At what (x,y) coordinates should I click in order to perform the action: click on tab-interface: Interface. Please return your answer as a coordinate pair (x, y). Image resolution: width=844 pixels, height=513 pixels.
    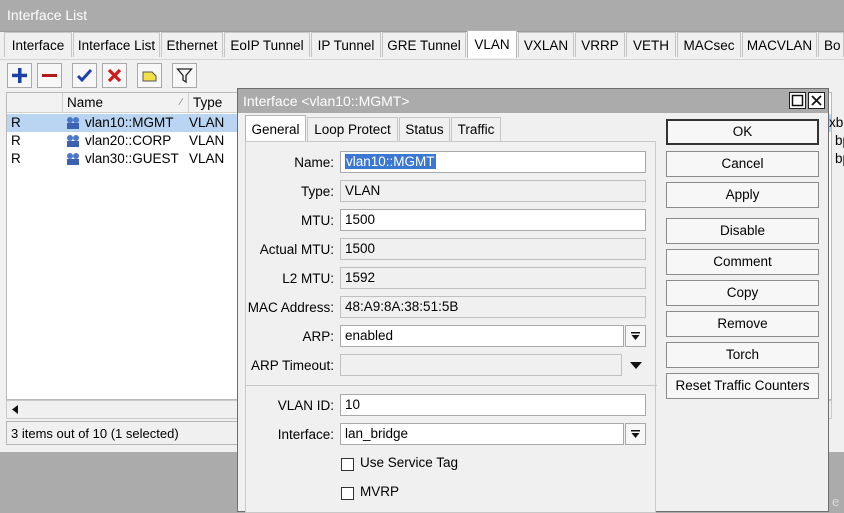
    Looking at the image, I should click on (38, 44).